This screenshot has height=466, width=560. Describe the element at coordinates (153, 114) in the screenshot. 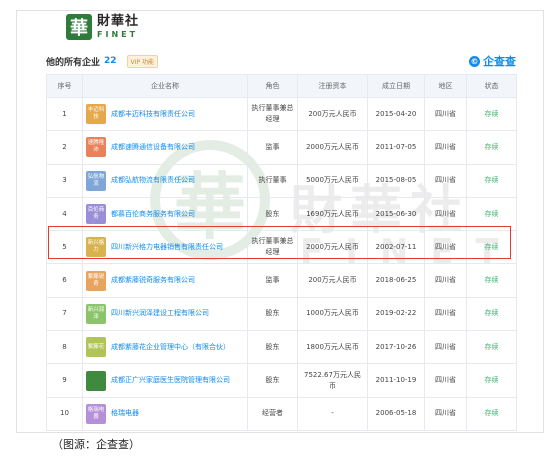

I see `company-name-link: 成都丰迈科技有限责任公司` at that location.